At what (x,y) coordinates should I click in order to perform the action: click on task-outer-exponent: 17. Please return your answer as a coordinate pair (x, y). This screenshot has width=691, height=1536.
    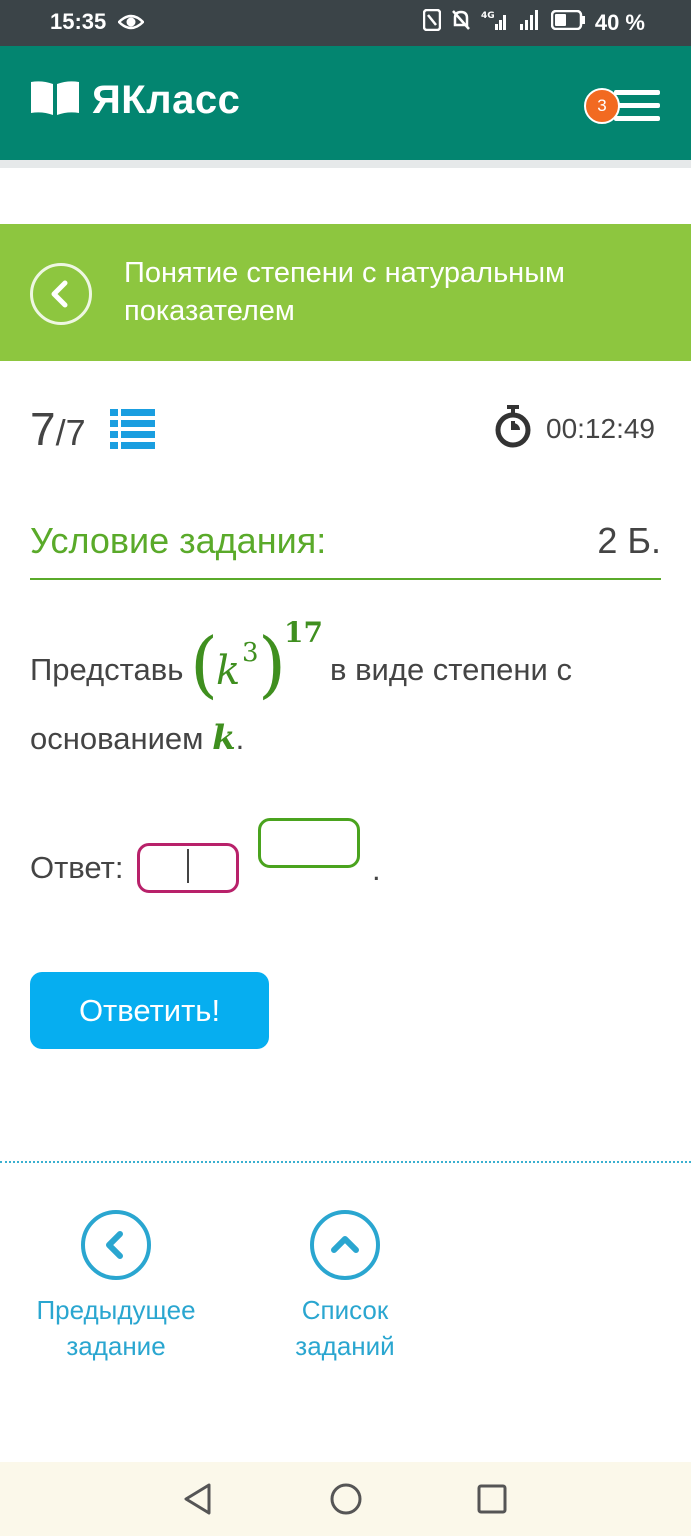
    Looking at the image, I should click on (303, 632).